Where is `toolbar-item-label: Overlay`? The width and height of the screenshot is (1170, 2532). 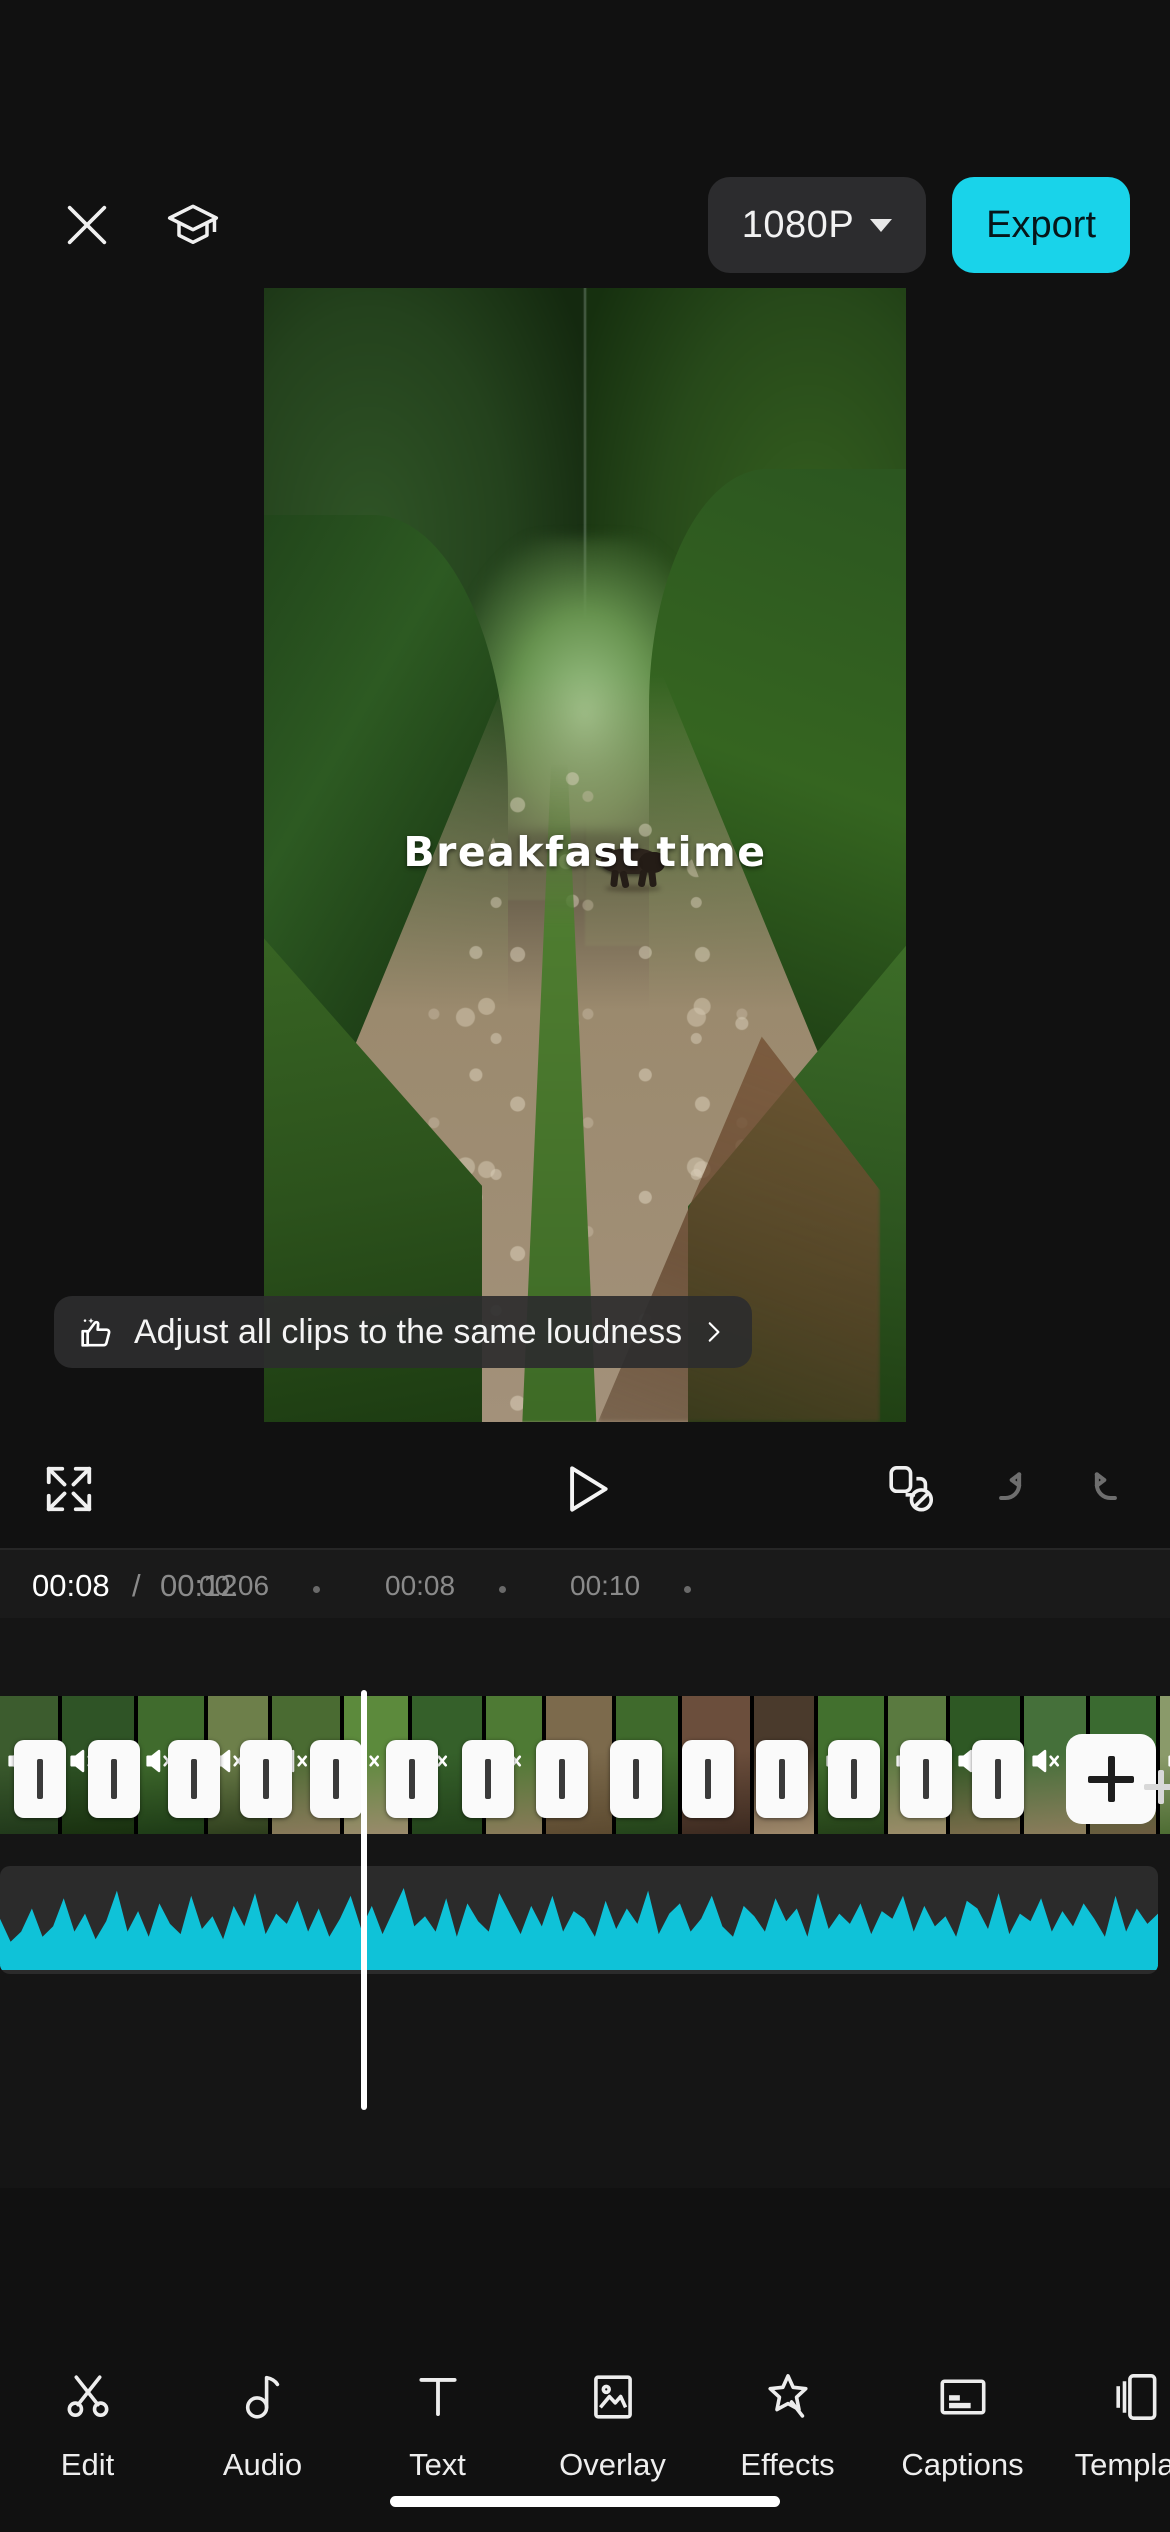 toolbar-item-label: Overlay is located at coordinates (612, 2464).